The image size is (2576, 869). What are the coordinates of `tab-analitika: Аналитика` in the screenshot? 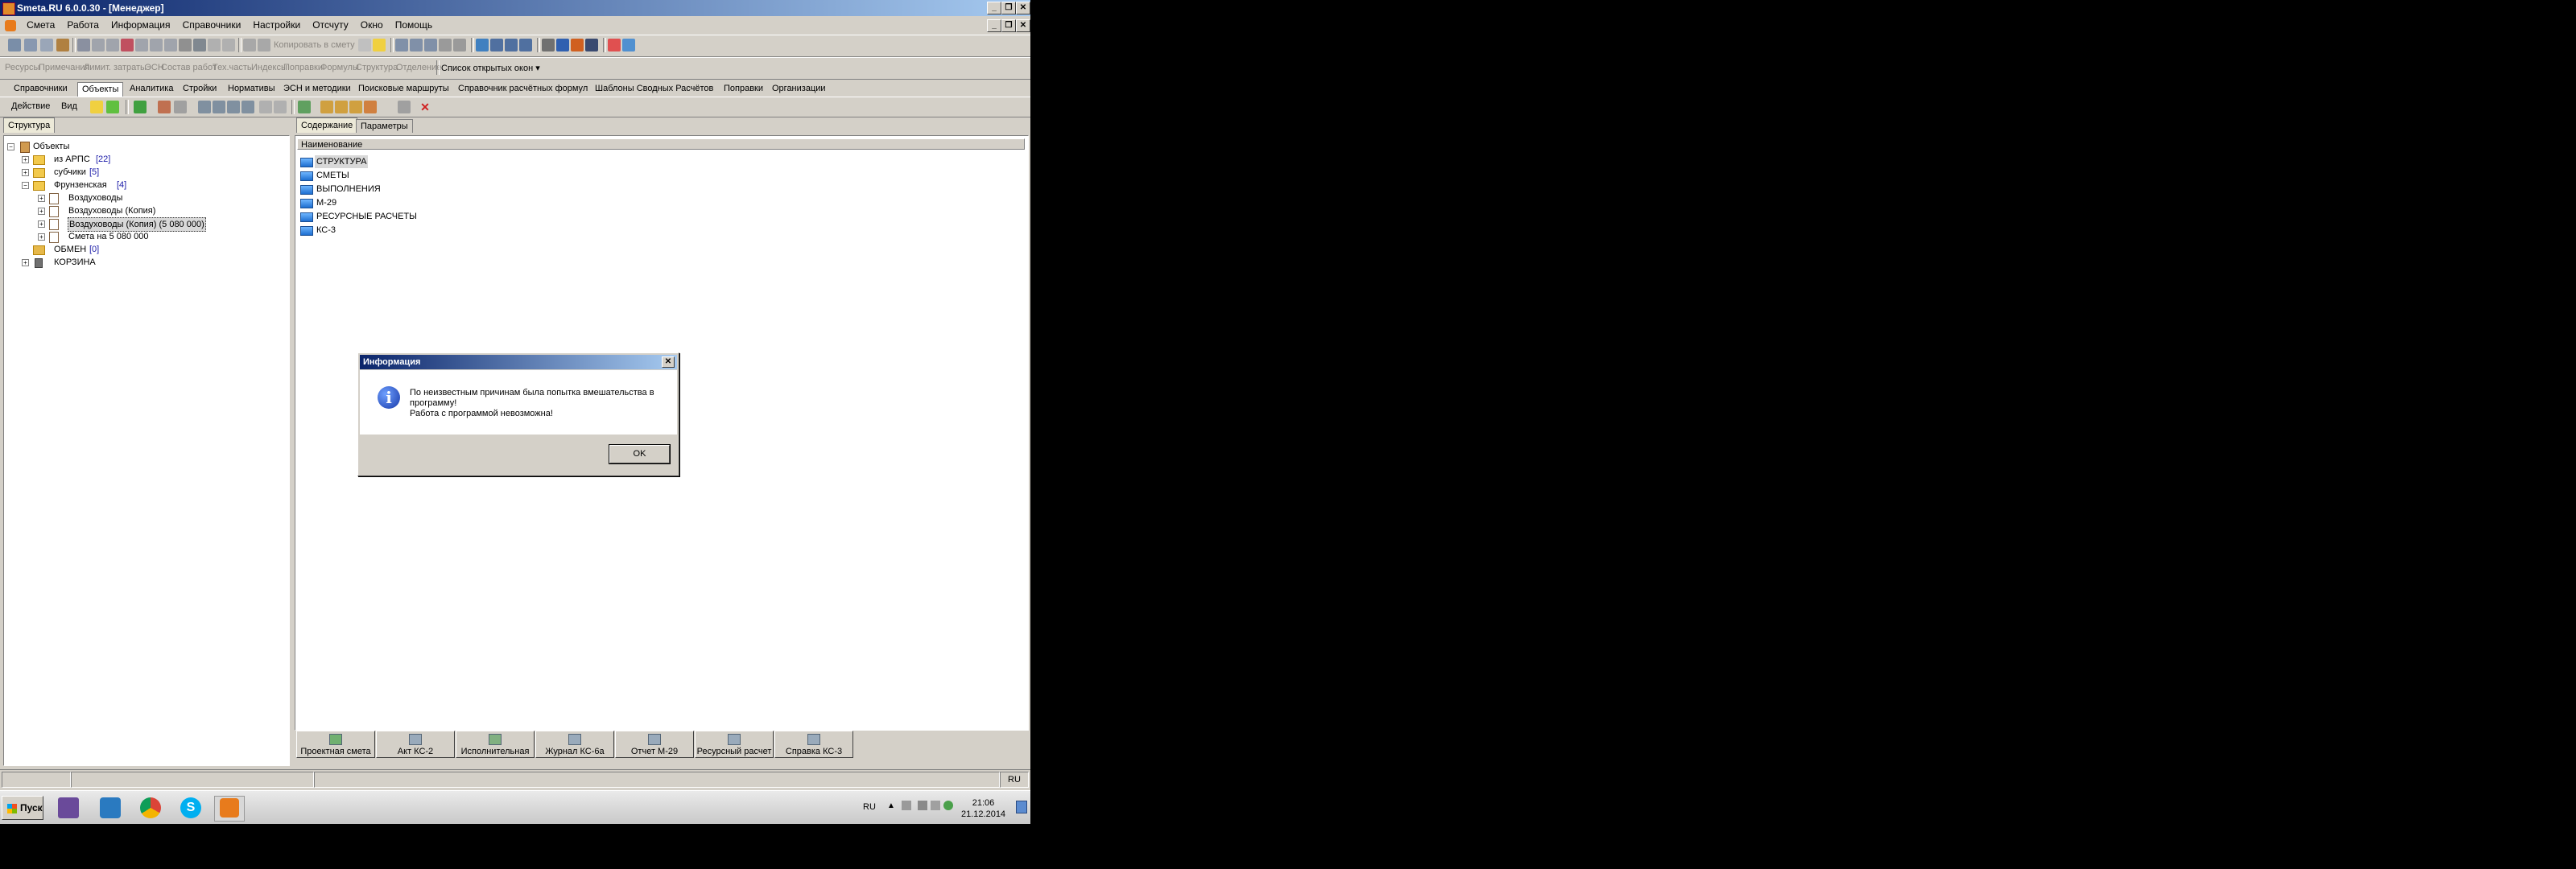 It's located at (151, 89).